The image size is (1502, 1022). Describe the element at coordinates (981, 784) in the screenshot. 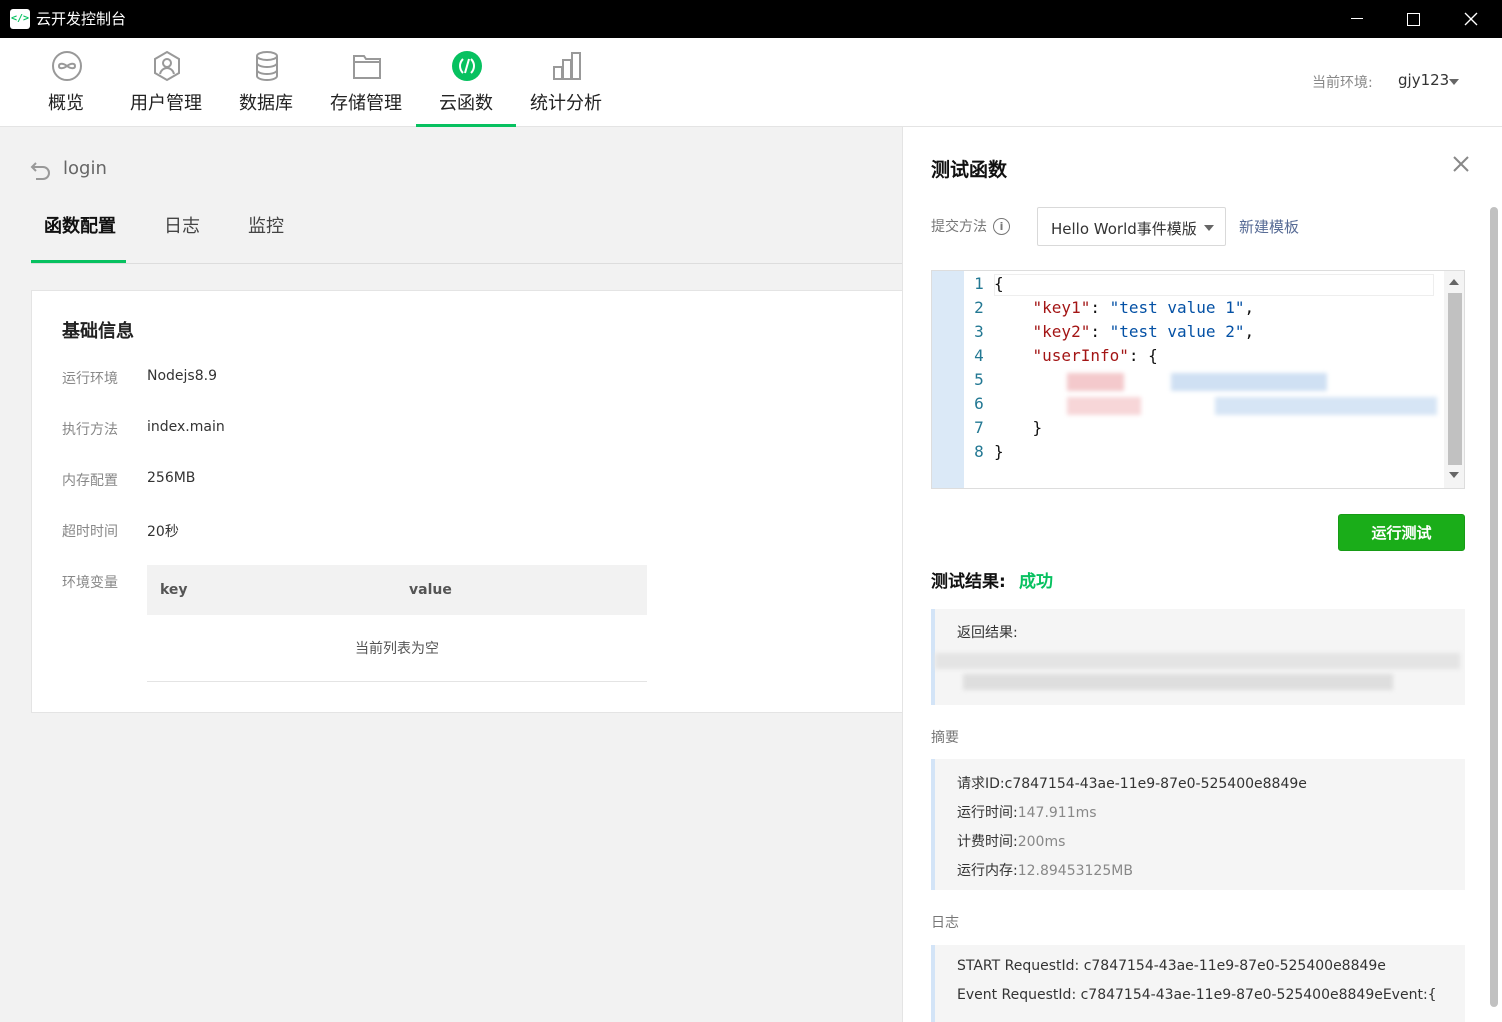

I see `request-id-label: 请求ID:` at that location.